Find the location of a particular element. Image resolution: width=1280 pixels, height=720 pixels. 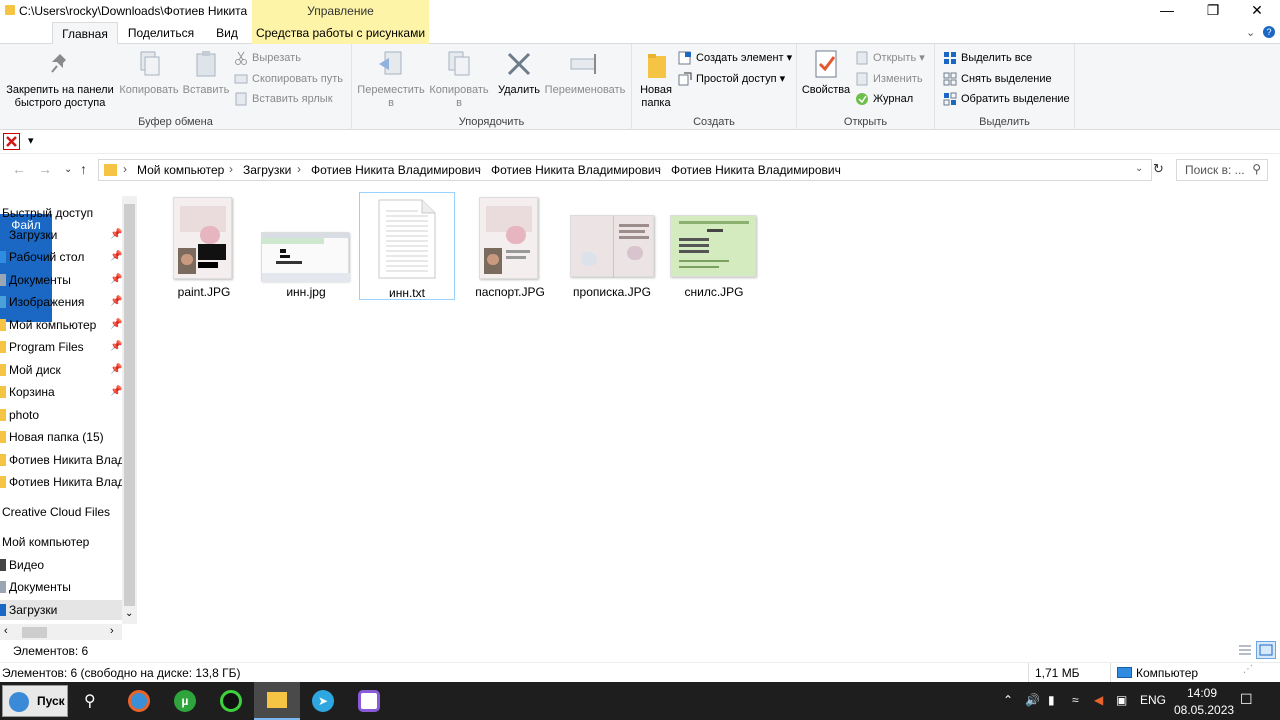

nav-item-pc-downloads: Загрузки is located at coordinates (61, 610).